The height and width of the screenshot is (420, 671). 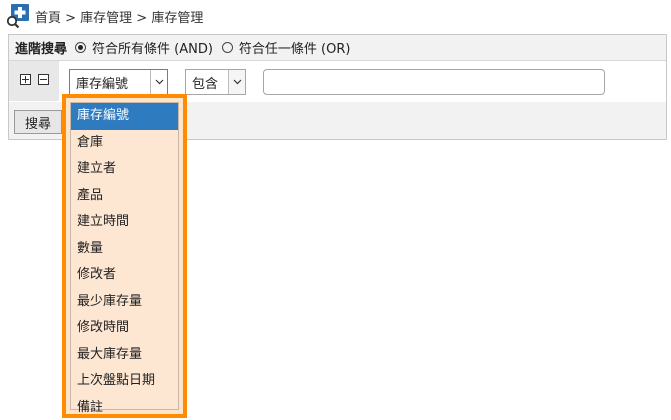 What do you see at coordinates (124, 381) in the screenshot?
I see `dropdown-option: 上次盤點日期` at bounding box center [124, 381].